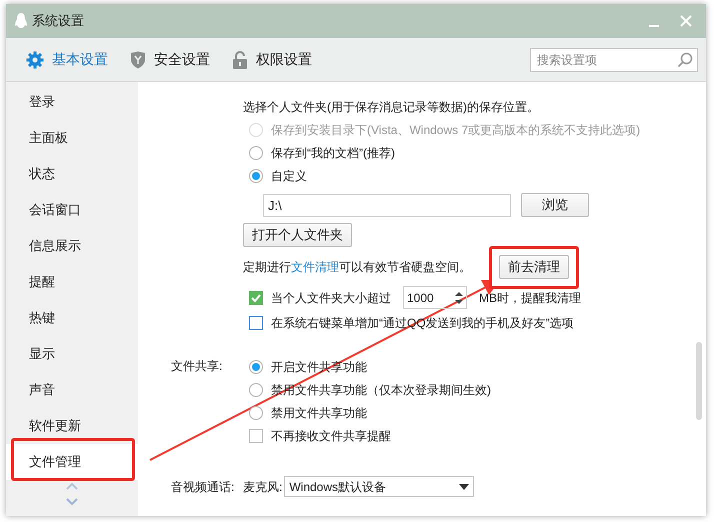 This screenshot has height=522, width=714. I want to click on sidebar-item: 热键, so click(72, 318).